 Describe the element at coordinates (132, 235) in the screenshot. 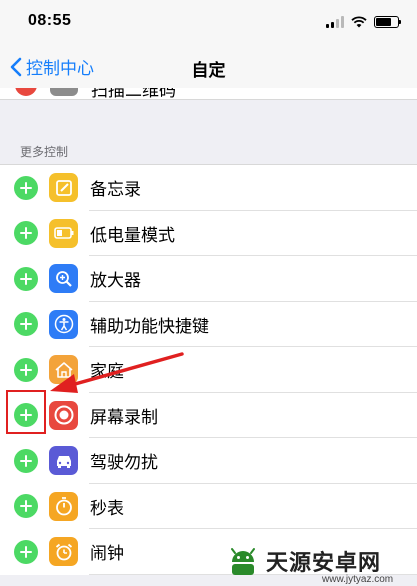

I see `row-label: 低电量模式` at that location.